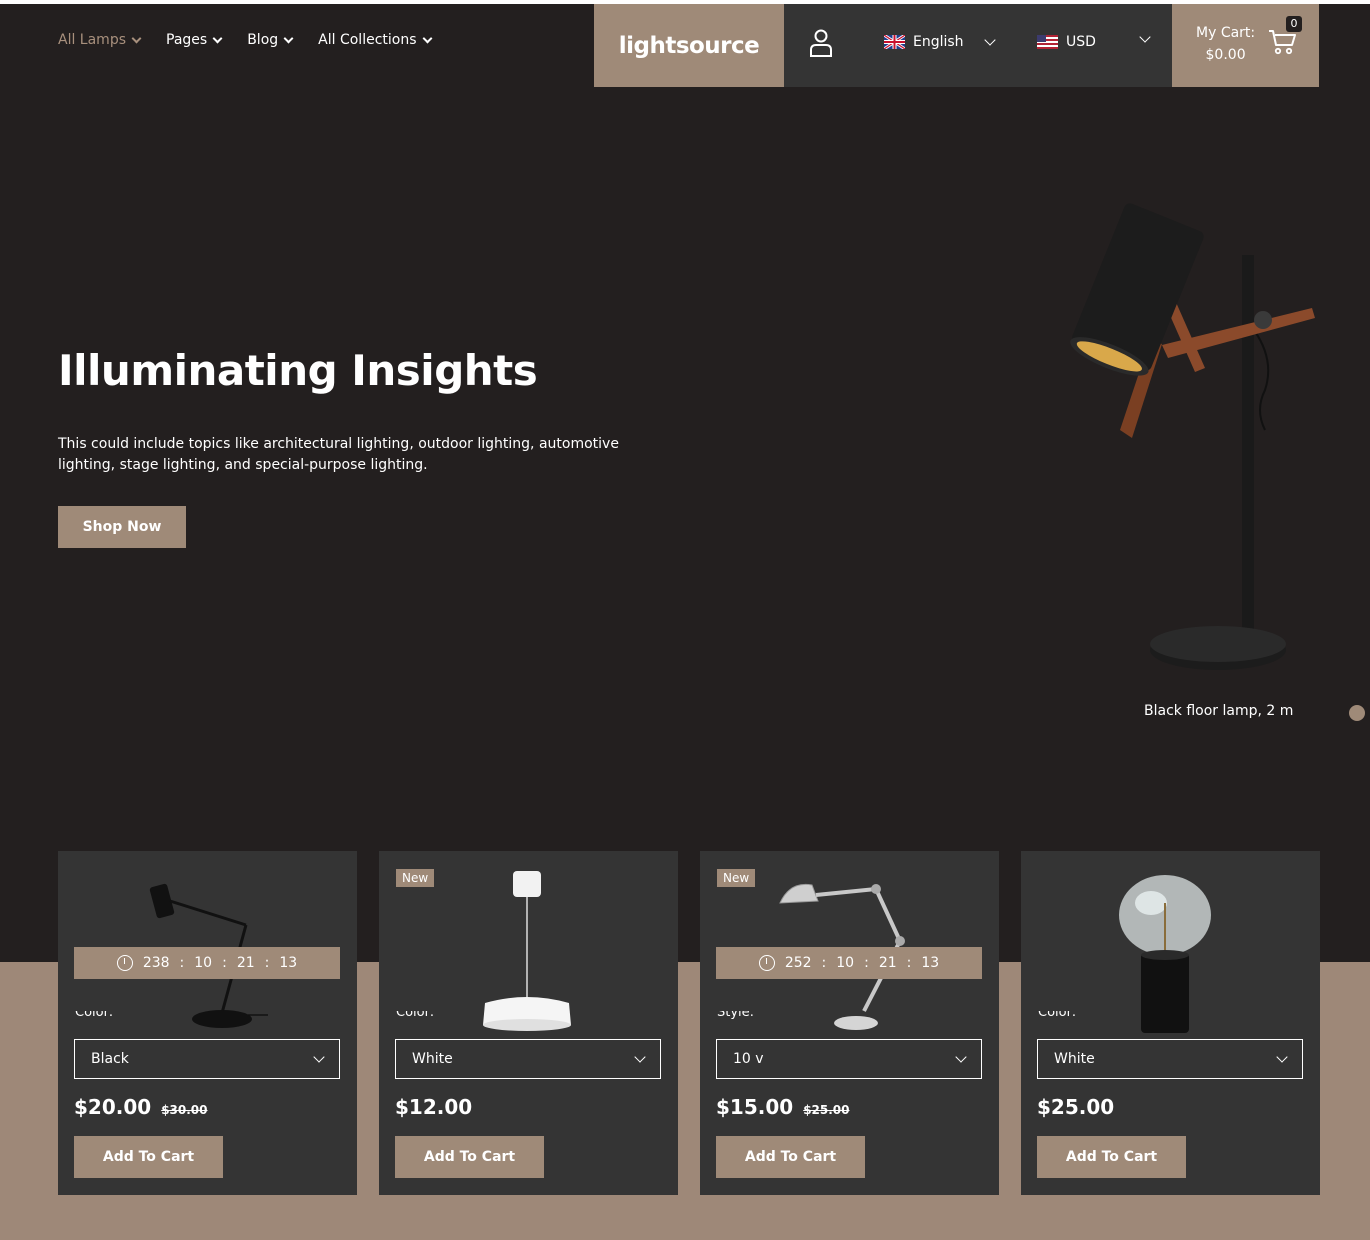 The width and height of the screenshot is (1370, 1240). I want to click on language-selector: English, so click(940, 42).